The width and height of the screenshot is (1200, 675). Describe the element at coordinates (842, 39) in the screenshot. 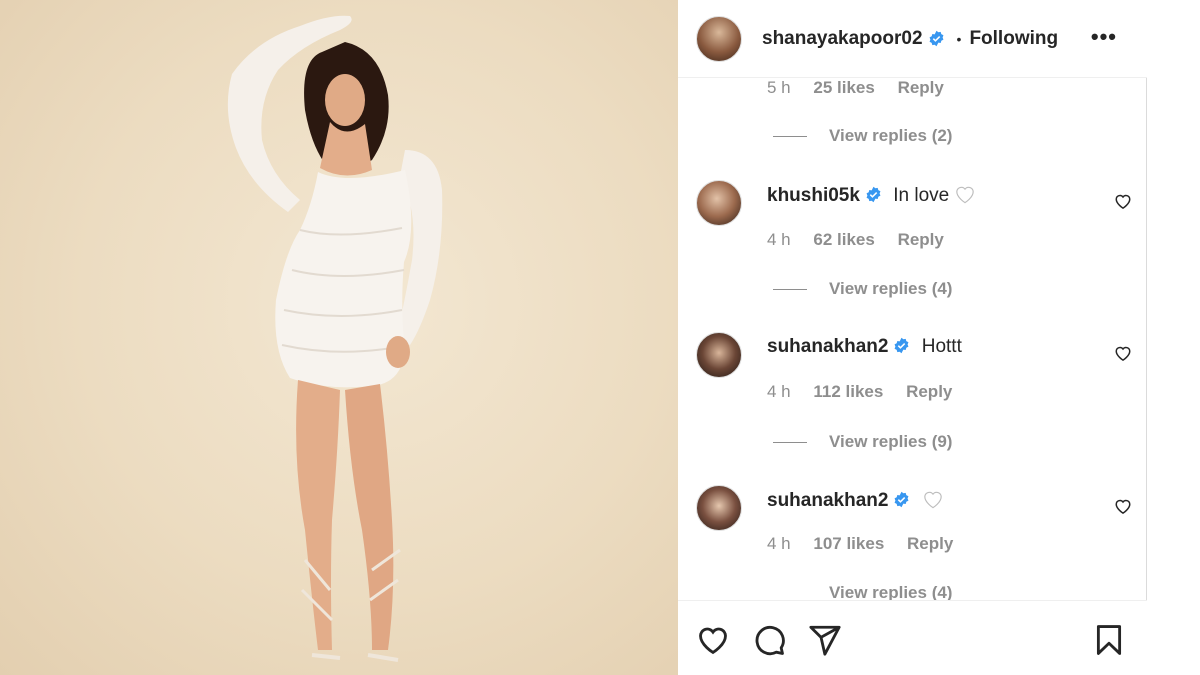

I see `author-username: shanayakapoor02` at that location.